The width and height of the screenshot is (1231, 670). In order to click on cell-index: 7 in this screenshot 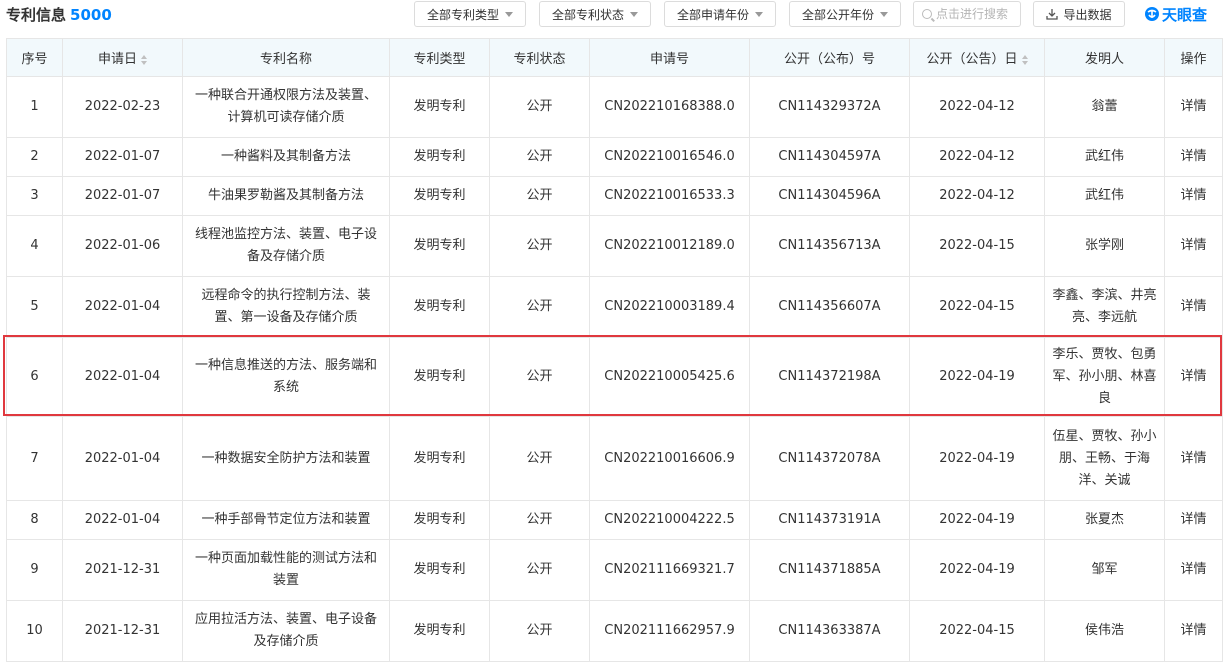, I will do `click(34, 458)`.